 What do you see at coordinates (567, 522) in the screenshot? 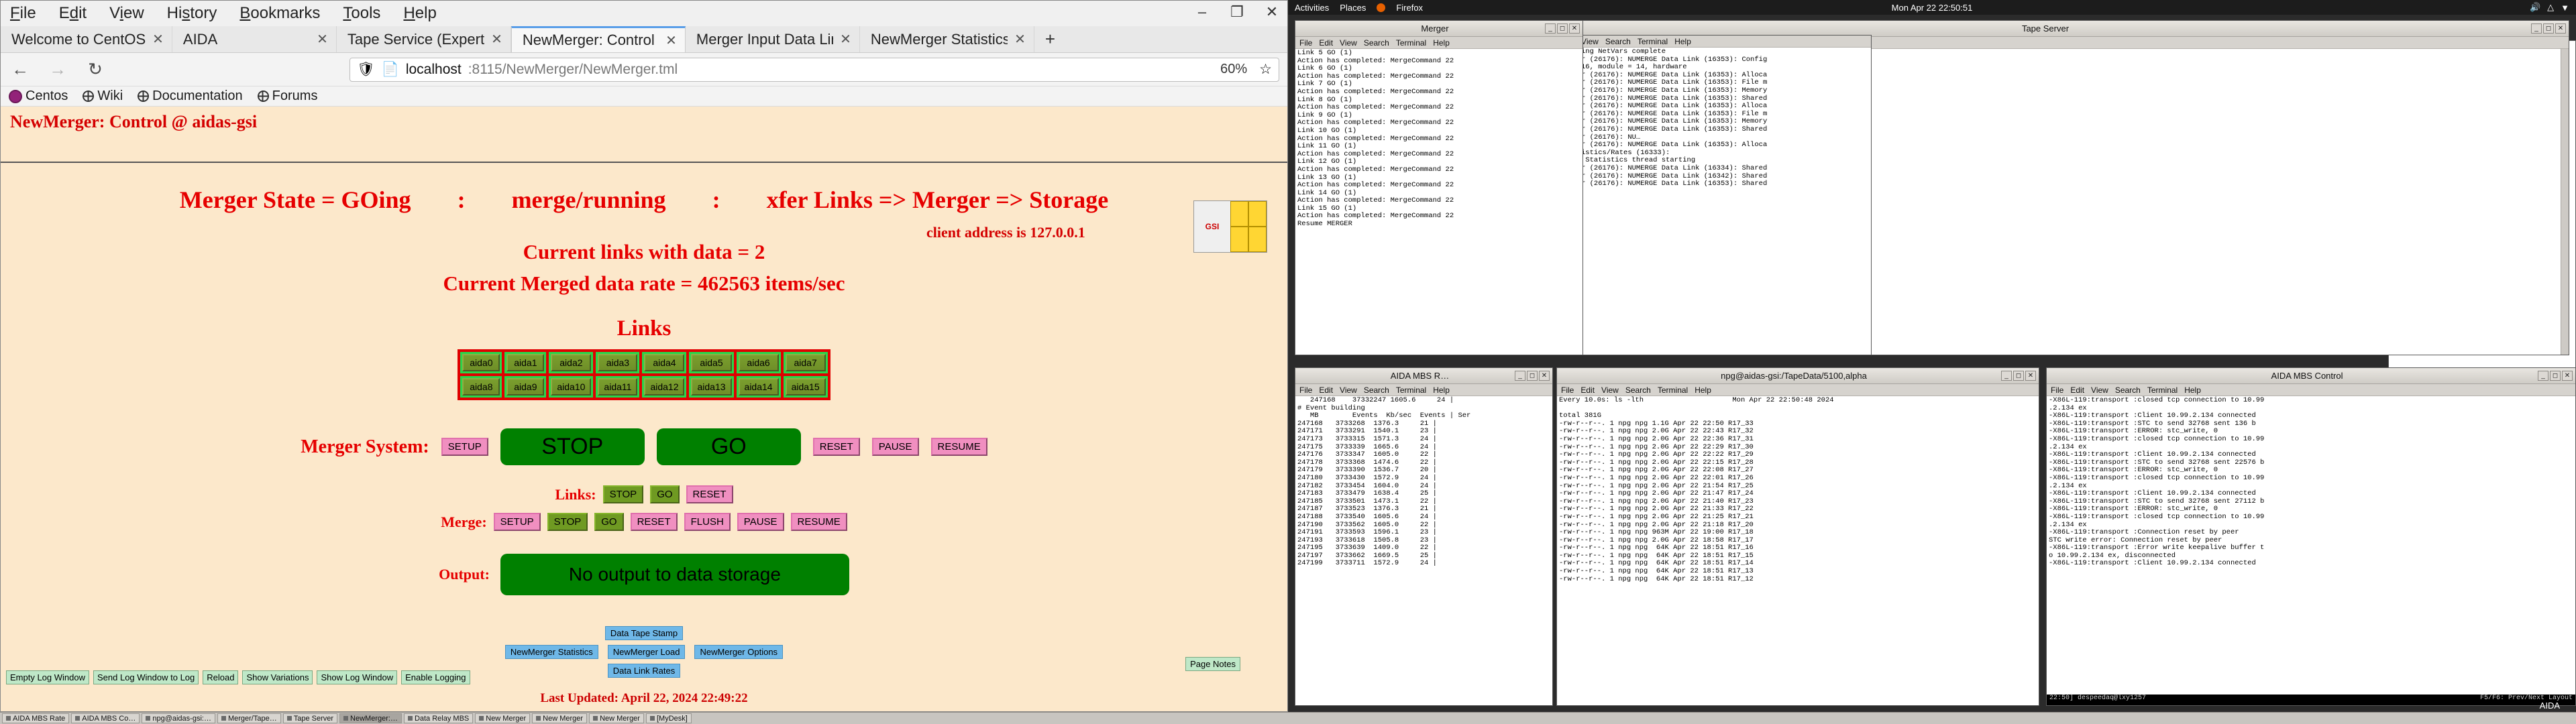
I see `merge-stop-button: STOP` at bounding box center [567, 522].